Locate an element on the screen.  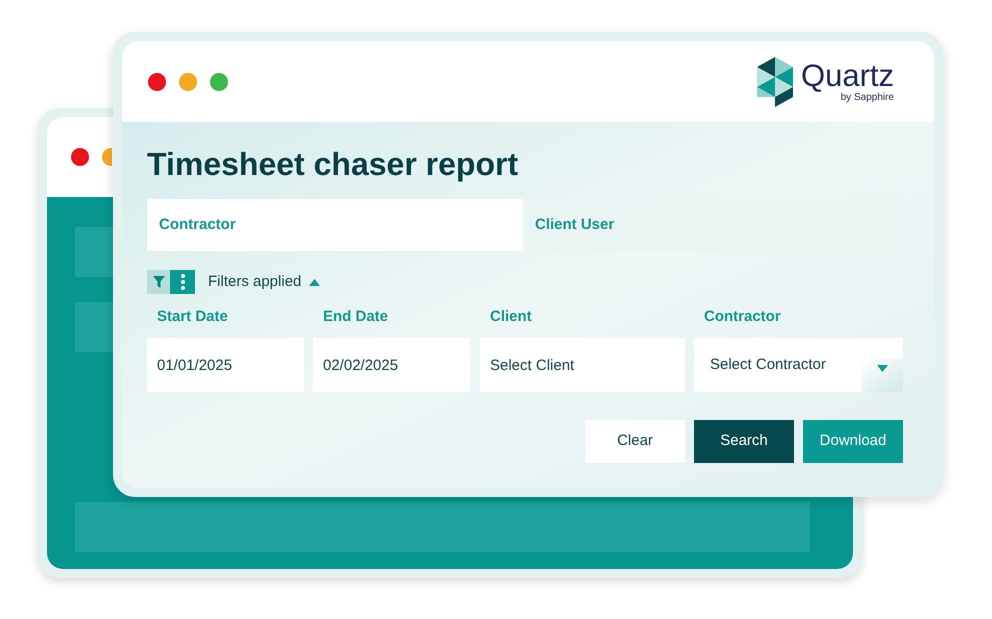
field-label: Contractor is located at coordinates (742, 317).